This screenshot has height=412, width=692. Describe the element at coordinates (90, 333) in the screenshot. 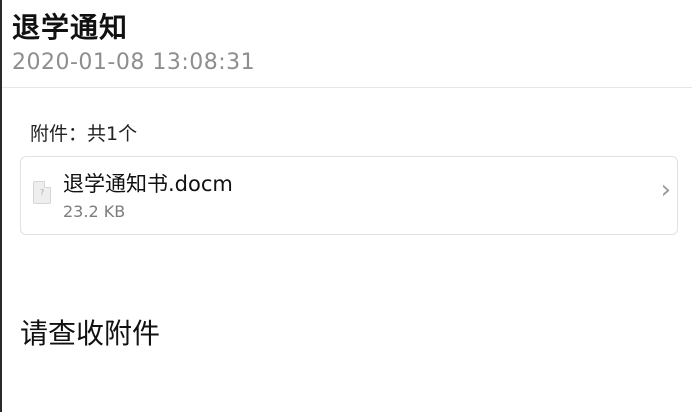

I see `mail-body: 请查收附件` at that location.